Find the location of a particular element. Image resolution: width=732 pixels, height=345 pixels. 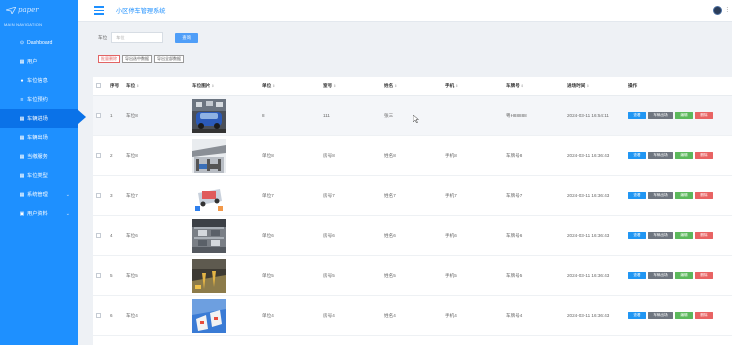

query-button: 查询 is located at coordinates (187, 37).